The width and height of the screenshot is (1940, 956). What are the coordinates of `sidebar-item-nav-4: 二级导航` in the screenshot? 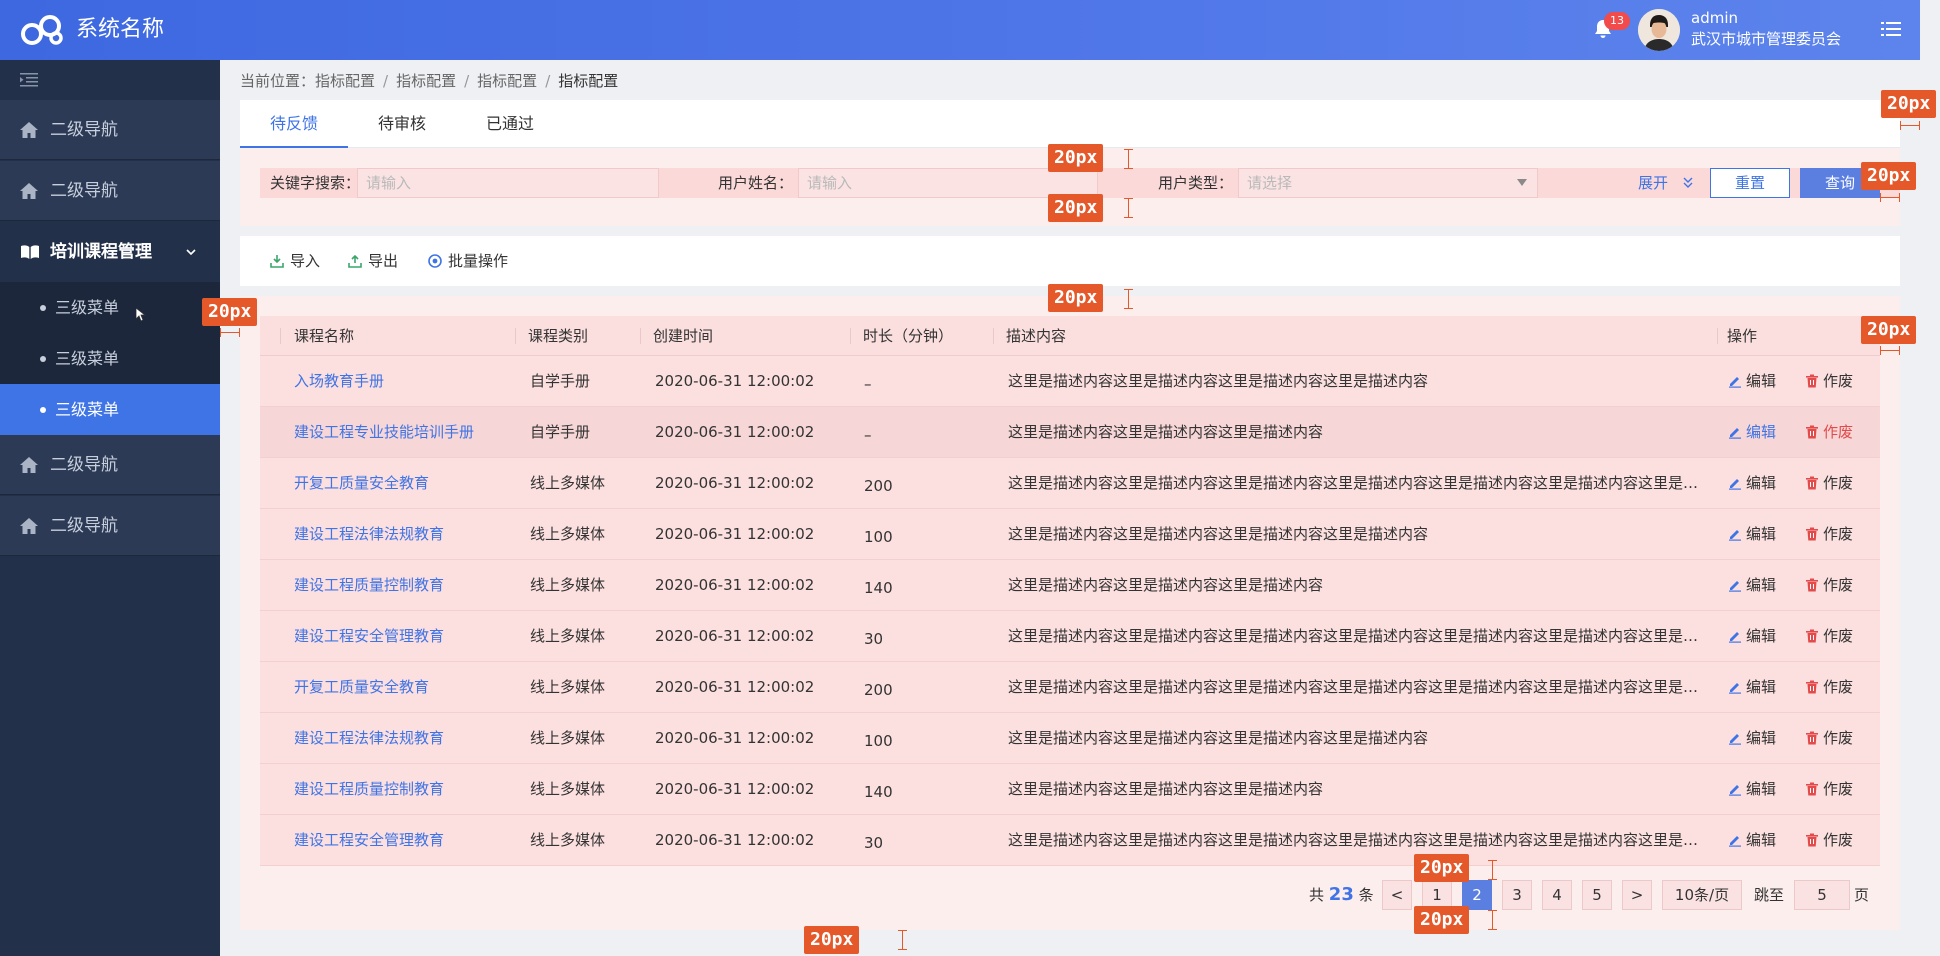 It's located at (110, 526).